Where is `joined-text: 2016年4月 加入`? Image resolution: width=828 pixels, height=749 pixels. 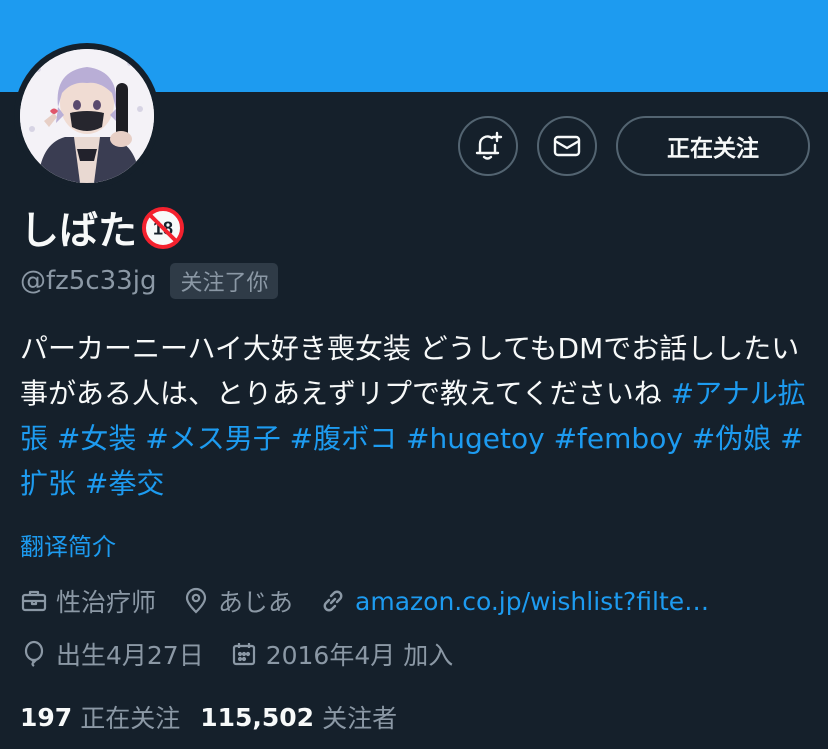
joined-text: 2016年4月 加入 is located at coordinates (359, 655).